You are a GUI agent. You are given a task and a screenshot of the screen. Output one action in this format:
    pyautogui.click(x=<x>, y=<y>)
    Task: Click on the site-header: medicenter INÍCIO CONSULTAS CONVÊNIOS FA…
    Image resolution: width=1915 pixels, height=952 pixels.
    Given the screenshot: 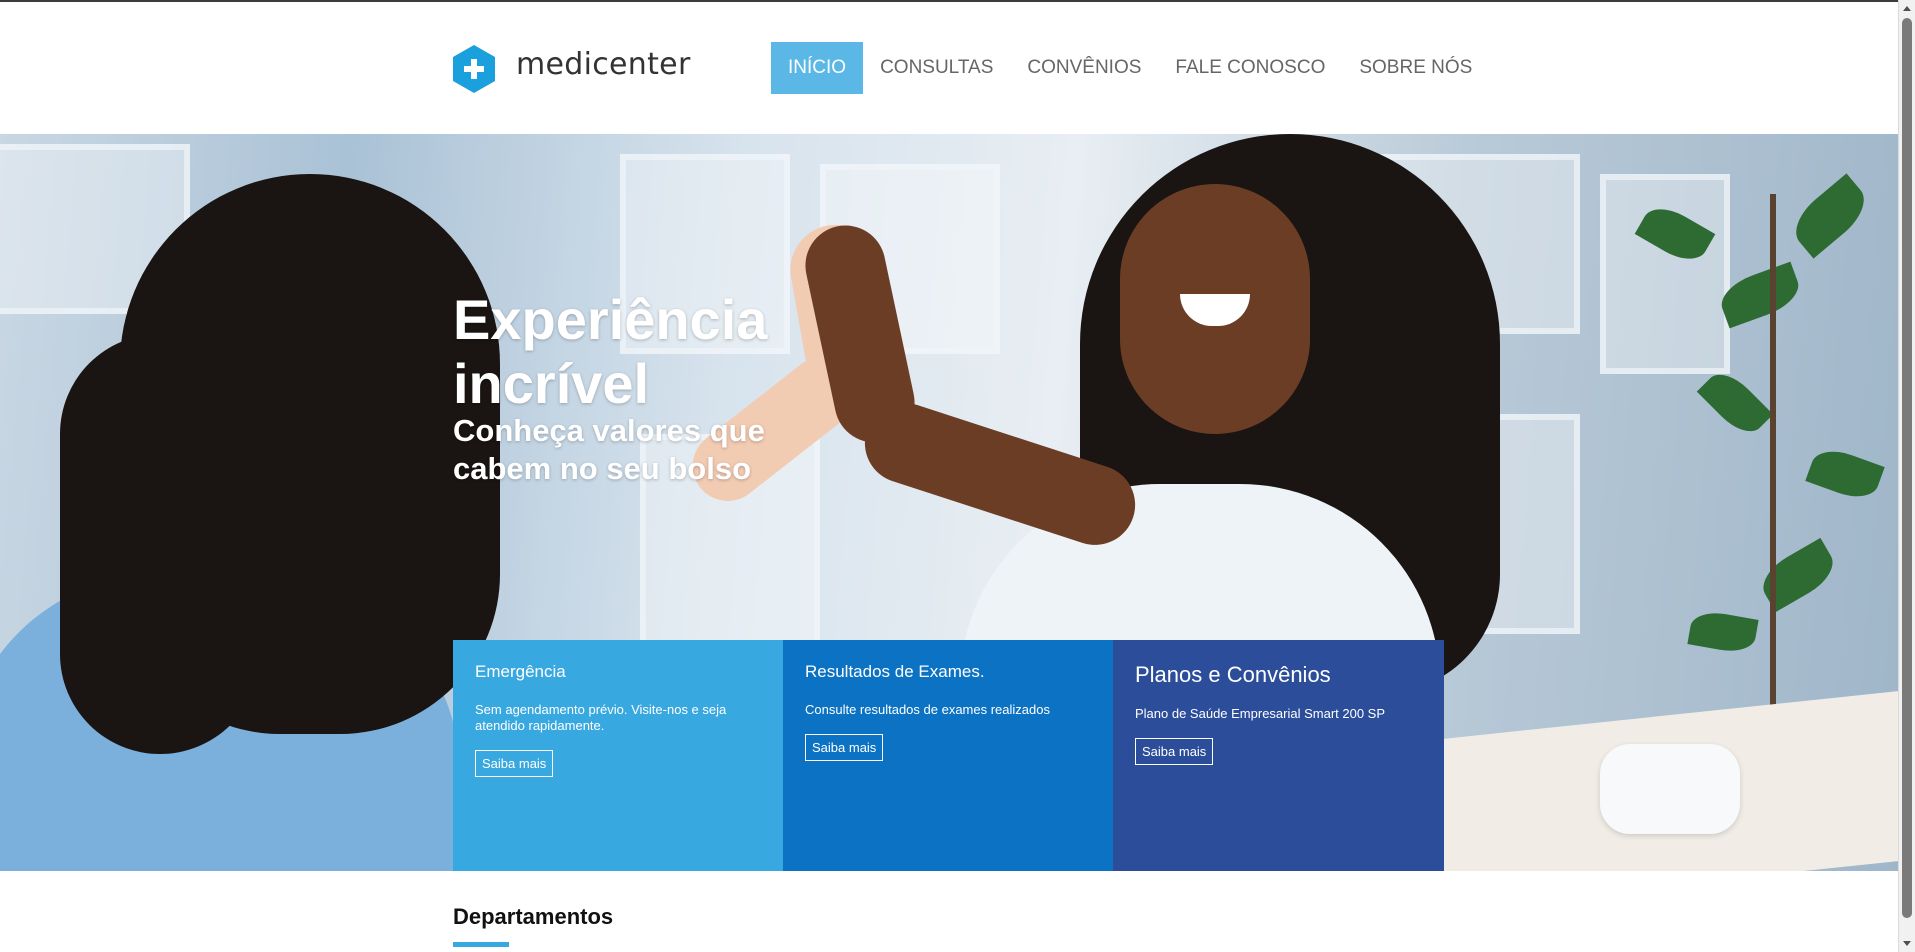 What is the action you would take?
    pyautogui.click(x=949, y=68)
    